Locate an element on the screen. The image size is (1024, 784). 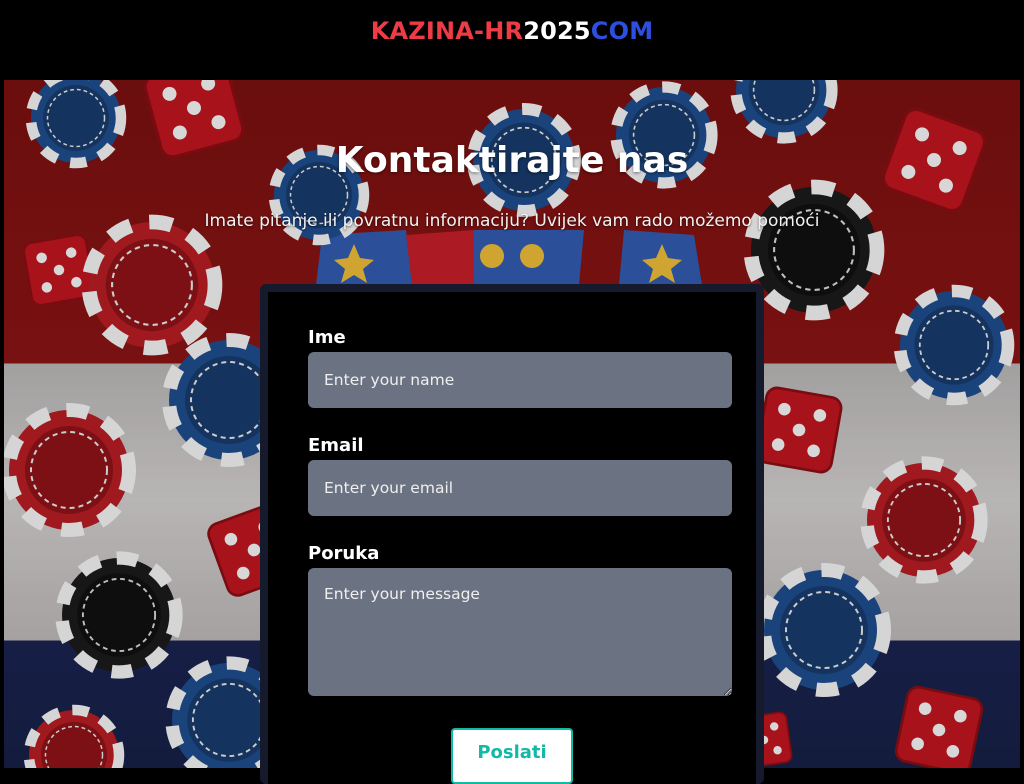
name-label: Ime is located at coordinates (327, 337).